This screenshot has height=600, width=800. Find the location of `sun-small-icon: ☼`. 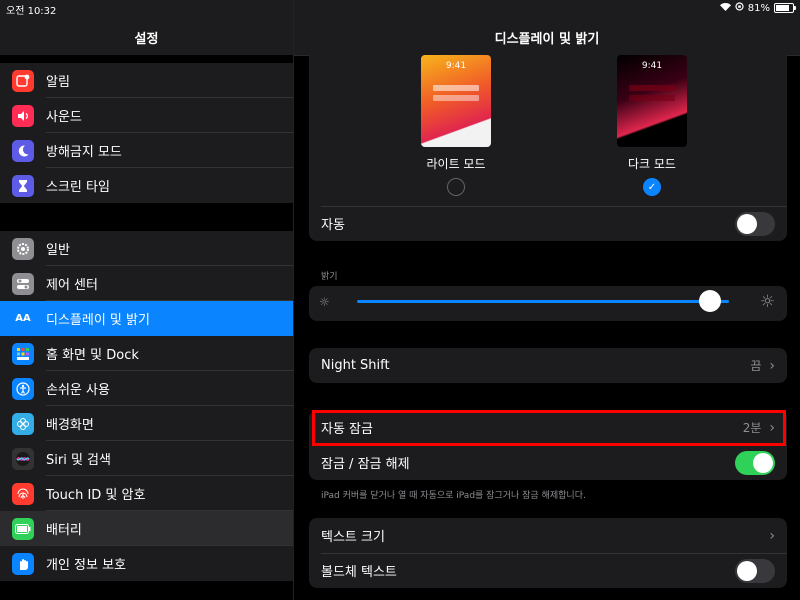

sun-small-icon: ☼ is located at coordinates (324, 302).